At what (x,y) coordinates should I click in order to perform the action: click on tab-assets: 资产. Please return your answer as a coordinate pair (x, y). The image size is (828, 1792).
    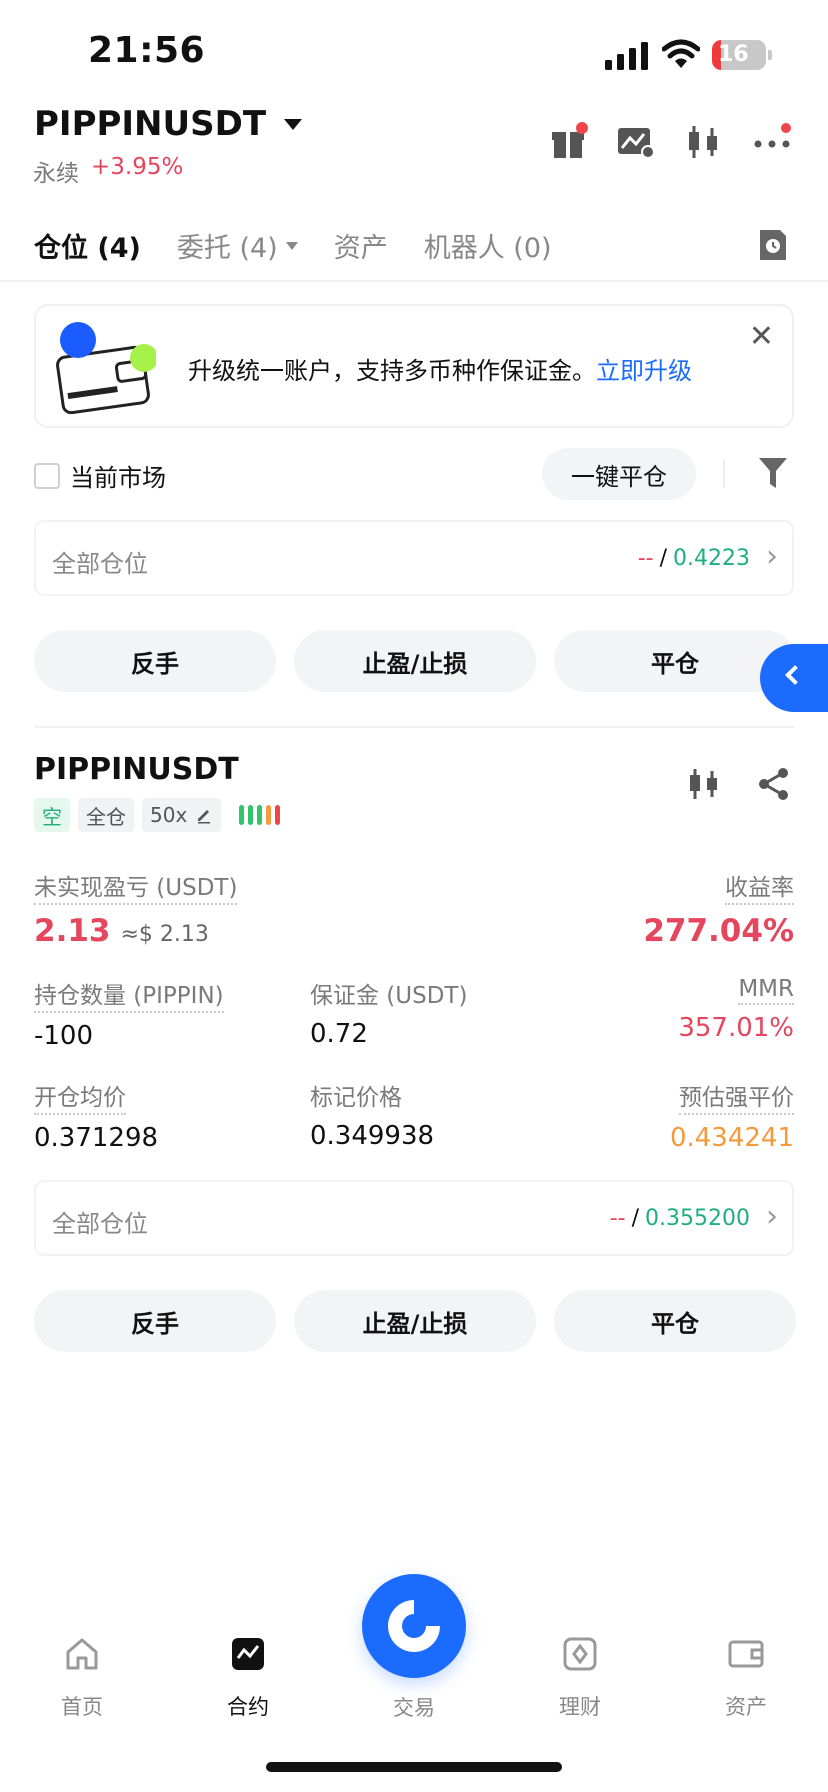
    Looking at the image, I should click on (361, 245).